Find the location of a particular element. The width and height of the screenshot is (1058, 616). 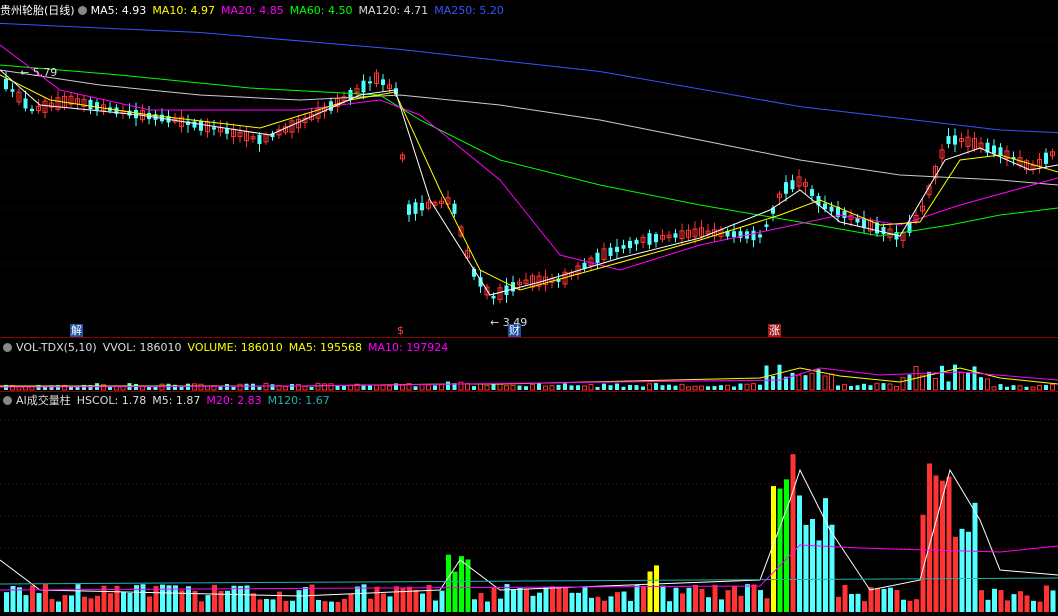

event-marker-left: 解 is located at coordinates (76, 330).